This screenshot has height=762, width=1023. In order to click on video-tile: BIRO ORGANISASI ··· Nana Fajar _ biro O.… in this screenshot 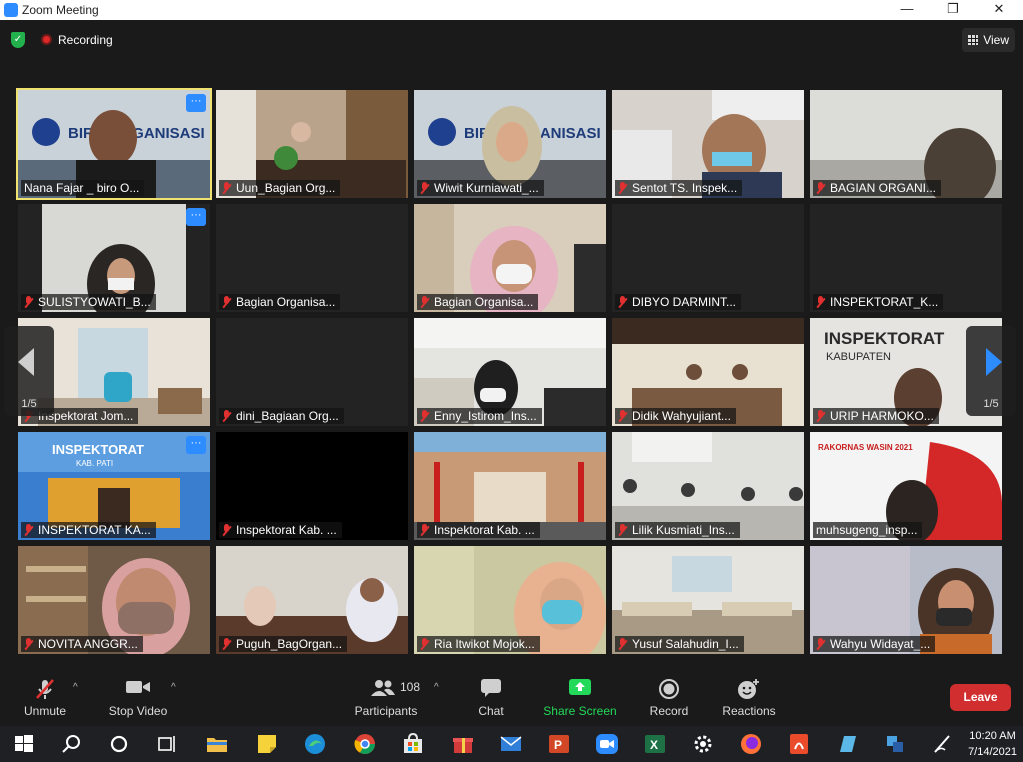, I will do `click(114, 144)`.